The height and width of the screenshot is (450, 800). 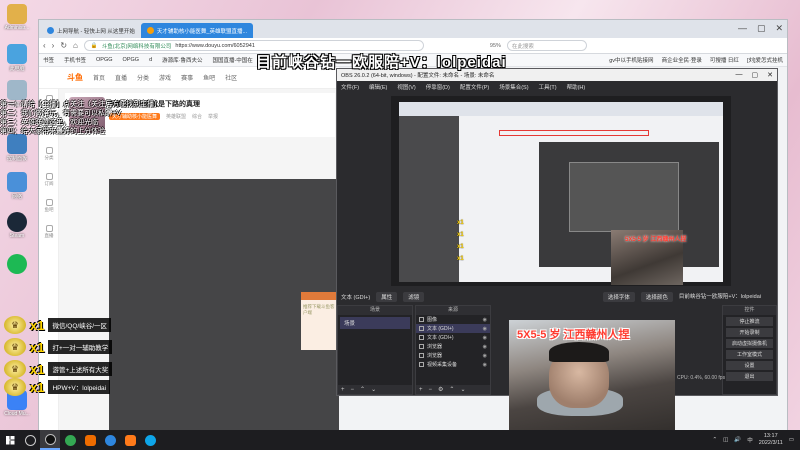 I want to click on bookmark-item: 手机书签, so click(x=75, y=60).